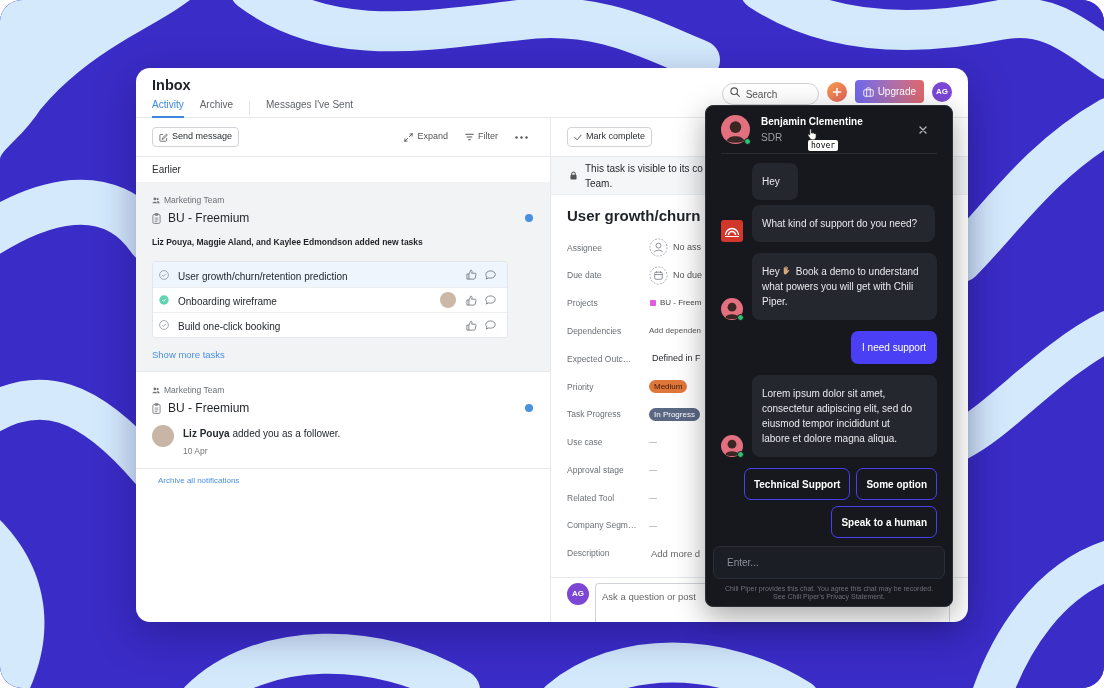  Describe the element at coordinates (578, 137) in the screenshot. I see `check-icon` at that location.